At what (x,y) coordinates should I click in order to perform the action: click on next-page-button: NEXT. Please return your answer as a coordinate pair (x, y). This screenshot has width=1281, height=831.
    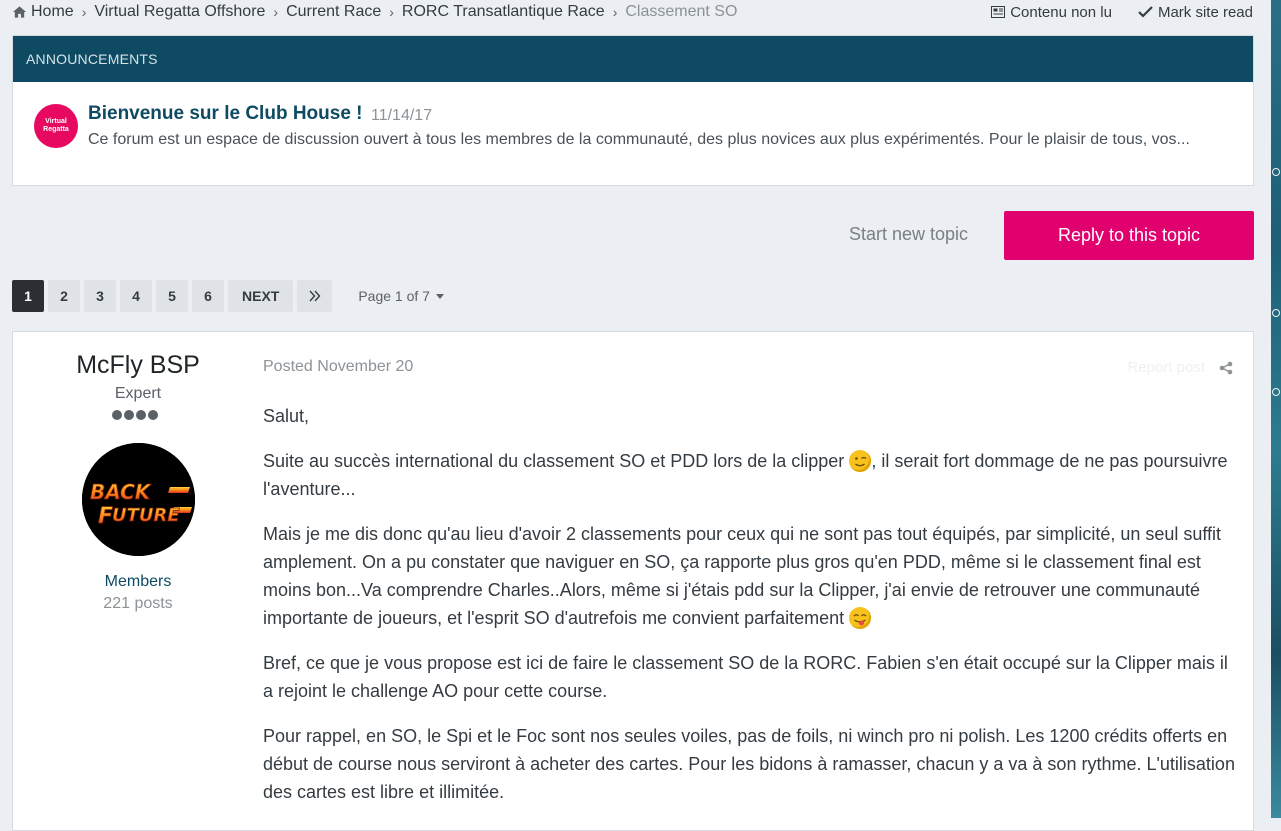
    Looking at the image, I should click on (261, 296).